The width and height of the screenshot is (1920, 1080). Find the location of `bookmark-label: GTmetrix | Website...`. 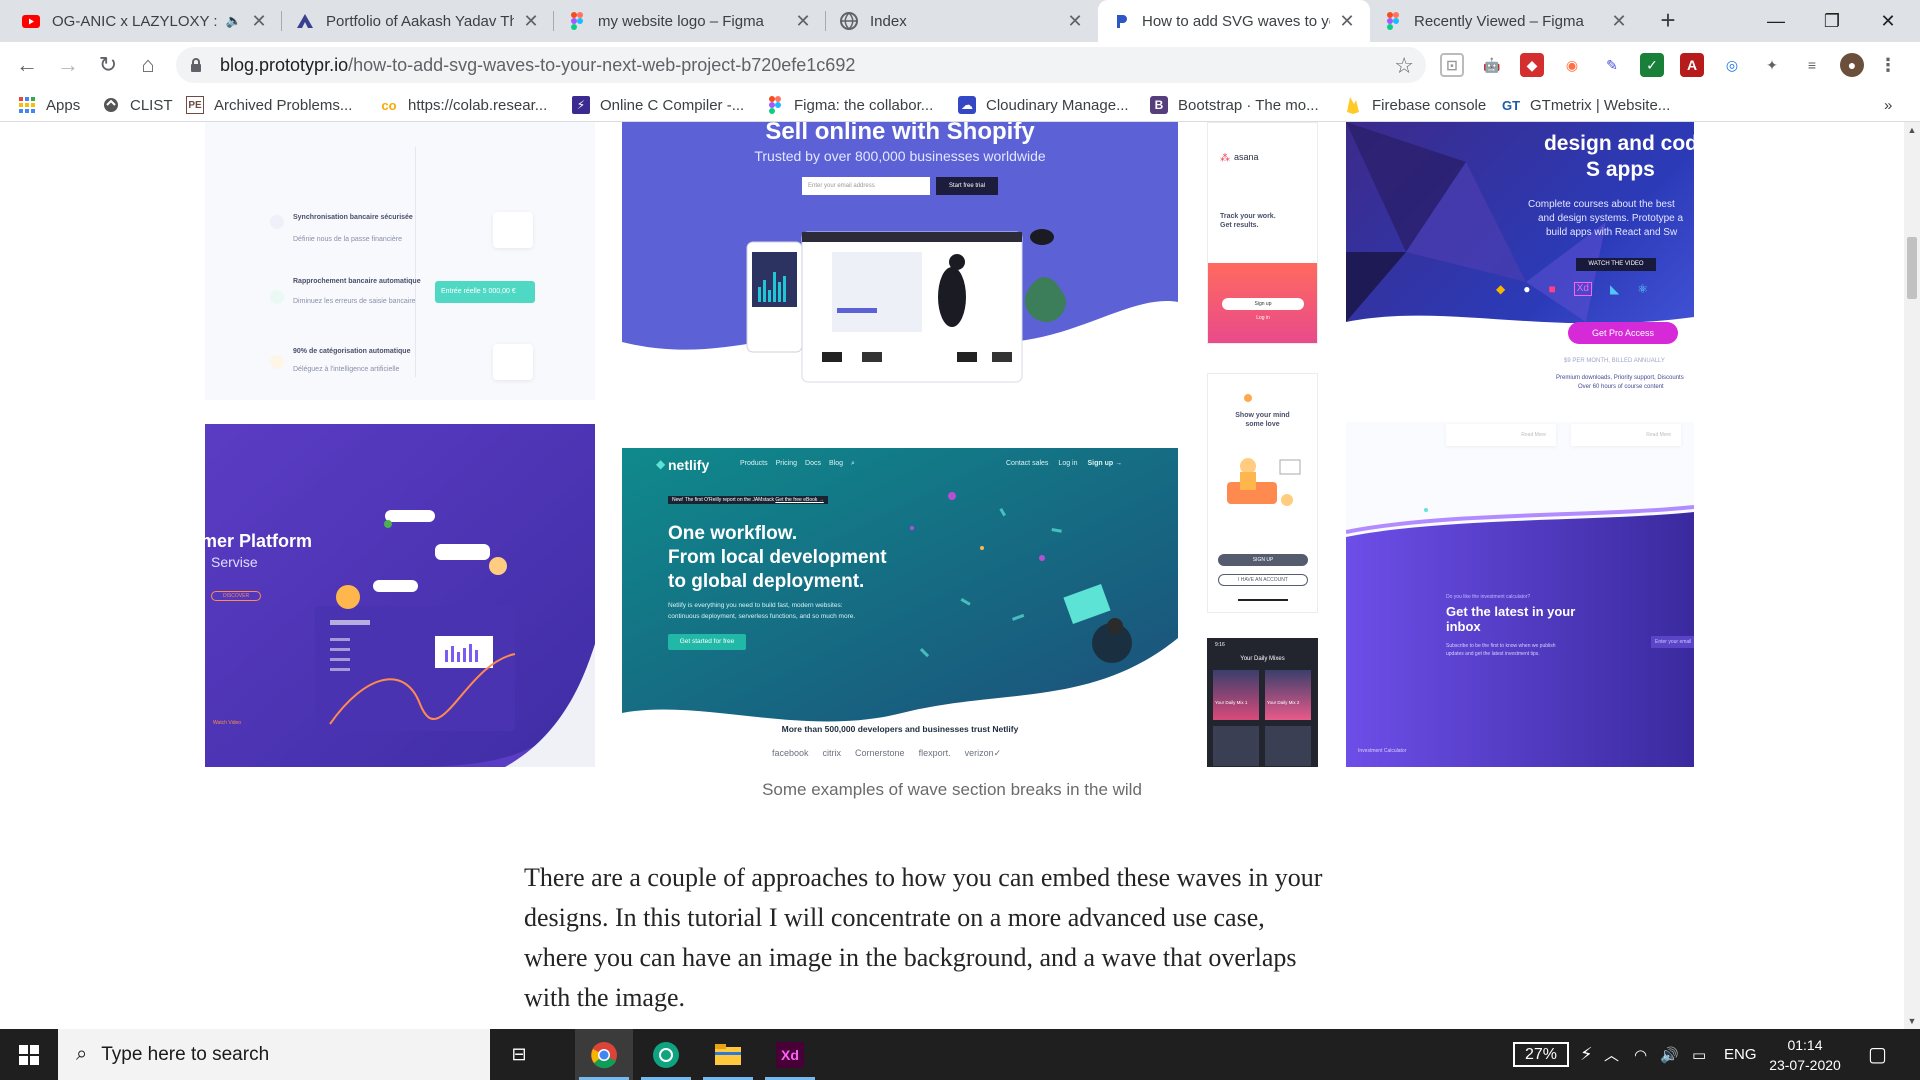

bookmark-label: GTmetrix | Website... is located at coordinates (1600, 105).